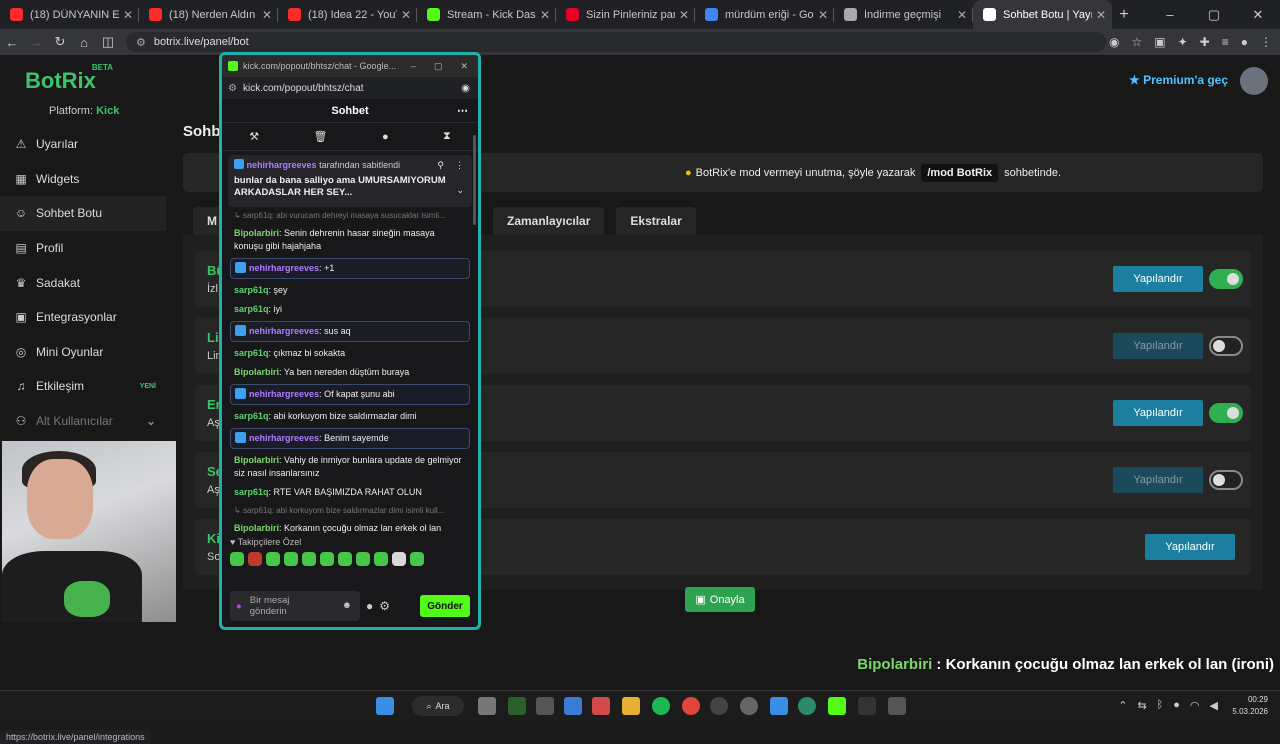  I want to click on hammer-icon: ⚒, so click(254, 136).